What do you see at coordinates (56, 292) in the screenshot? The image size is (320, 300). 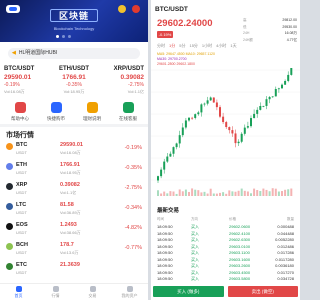 I see `nav-market: 行情` at bounding box center [56, 292].